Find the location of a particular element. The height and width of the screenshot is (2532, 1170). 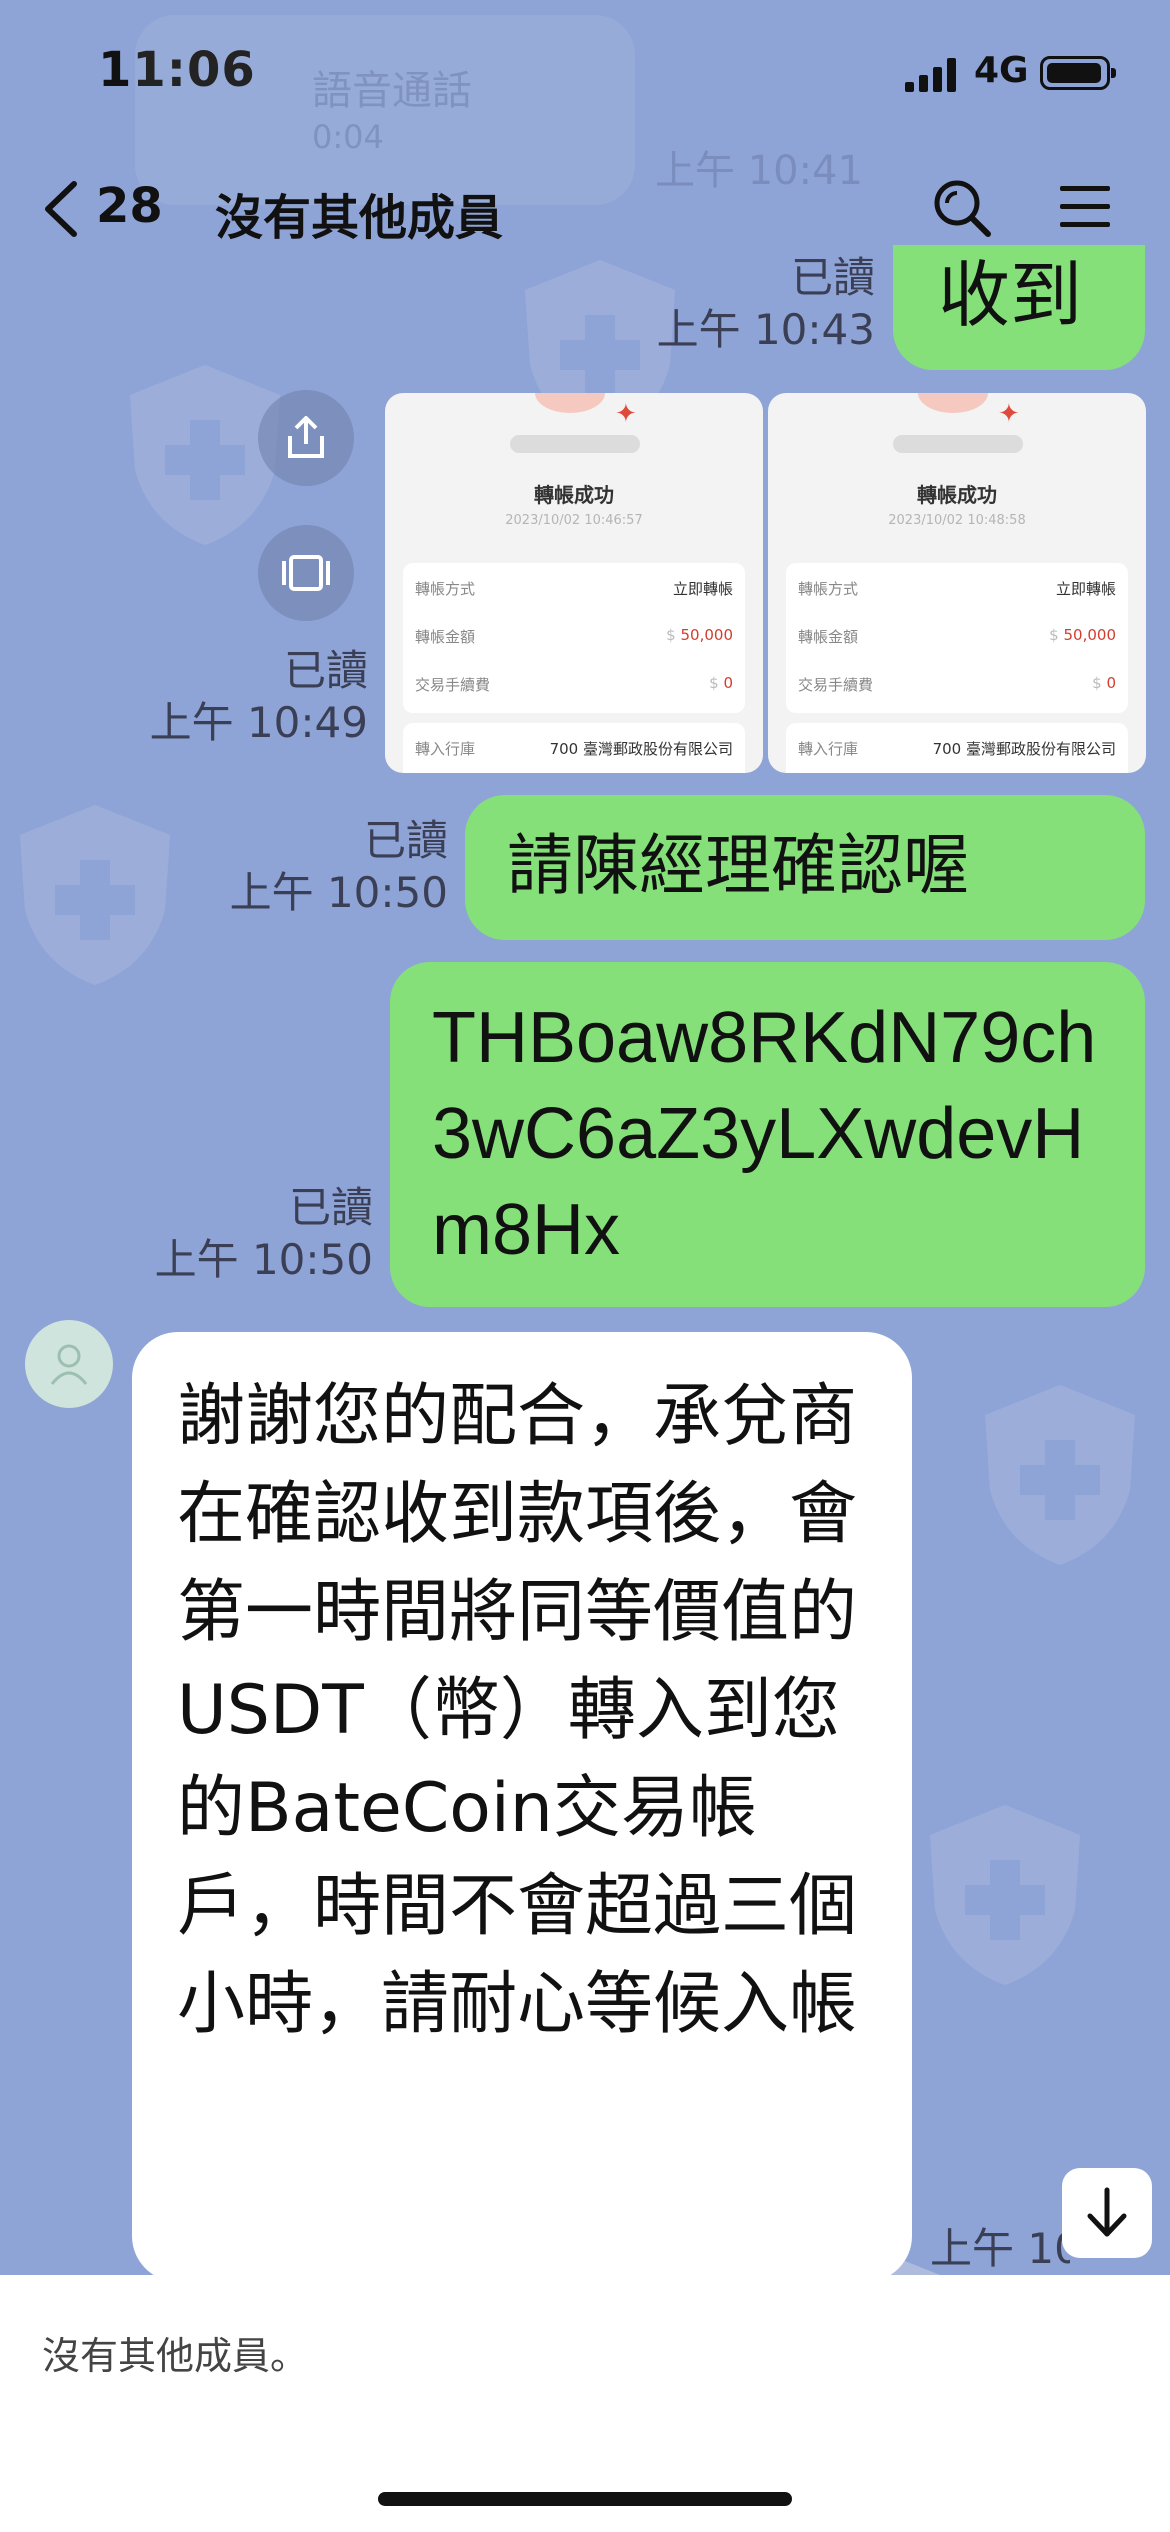

voice-call-label: 語音通話 is located at coordinates (392, 91).